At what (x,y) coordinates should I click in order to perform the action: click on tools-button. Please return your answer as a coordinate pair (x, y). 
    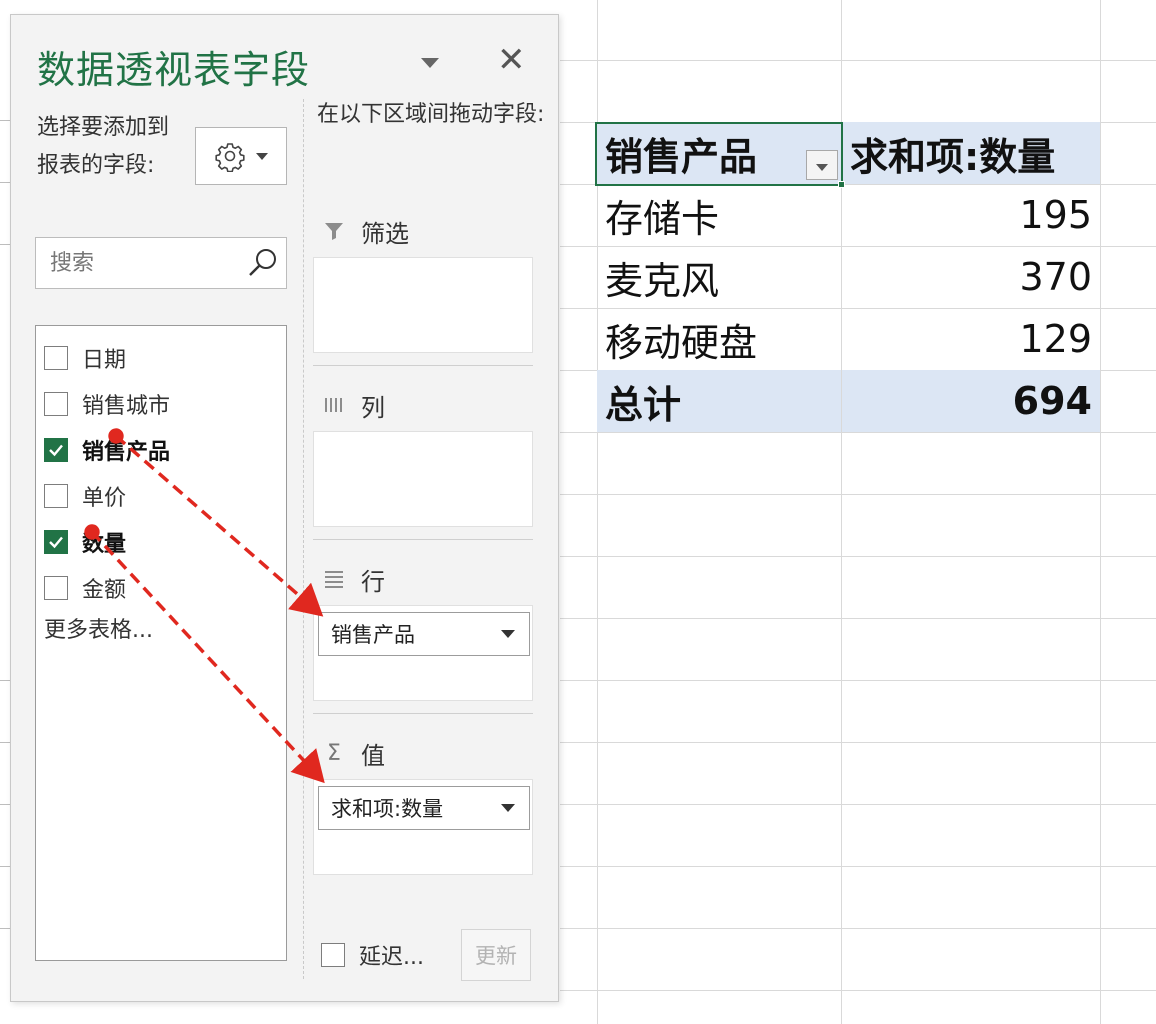
    Looking at the image, I should click on (241, 156).